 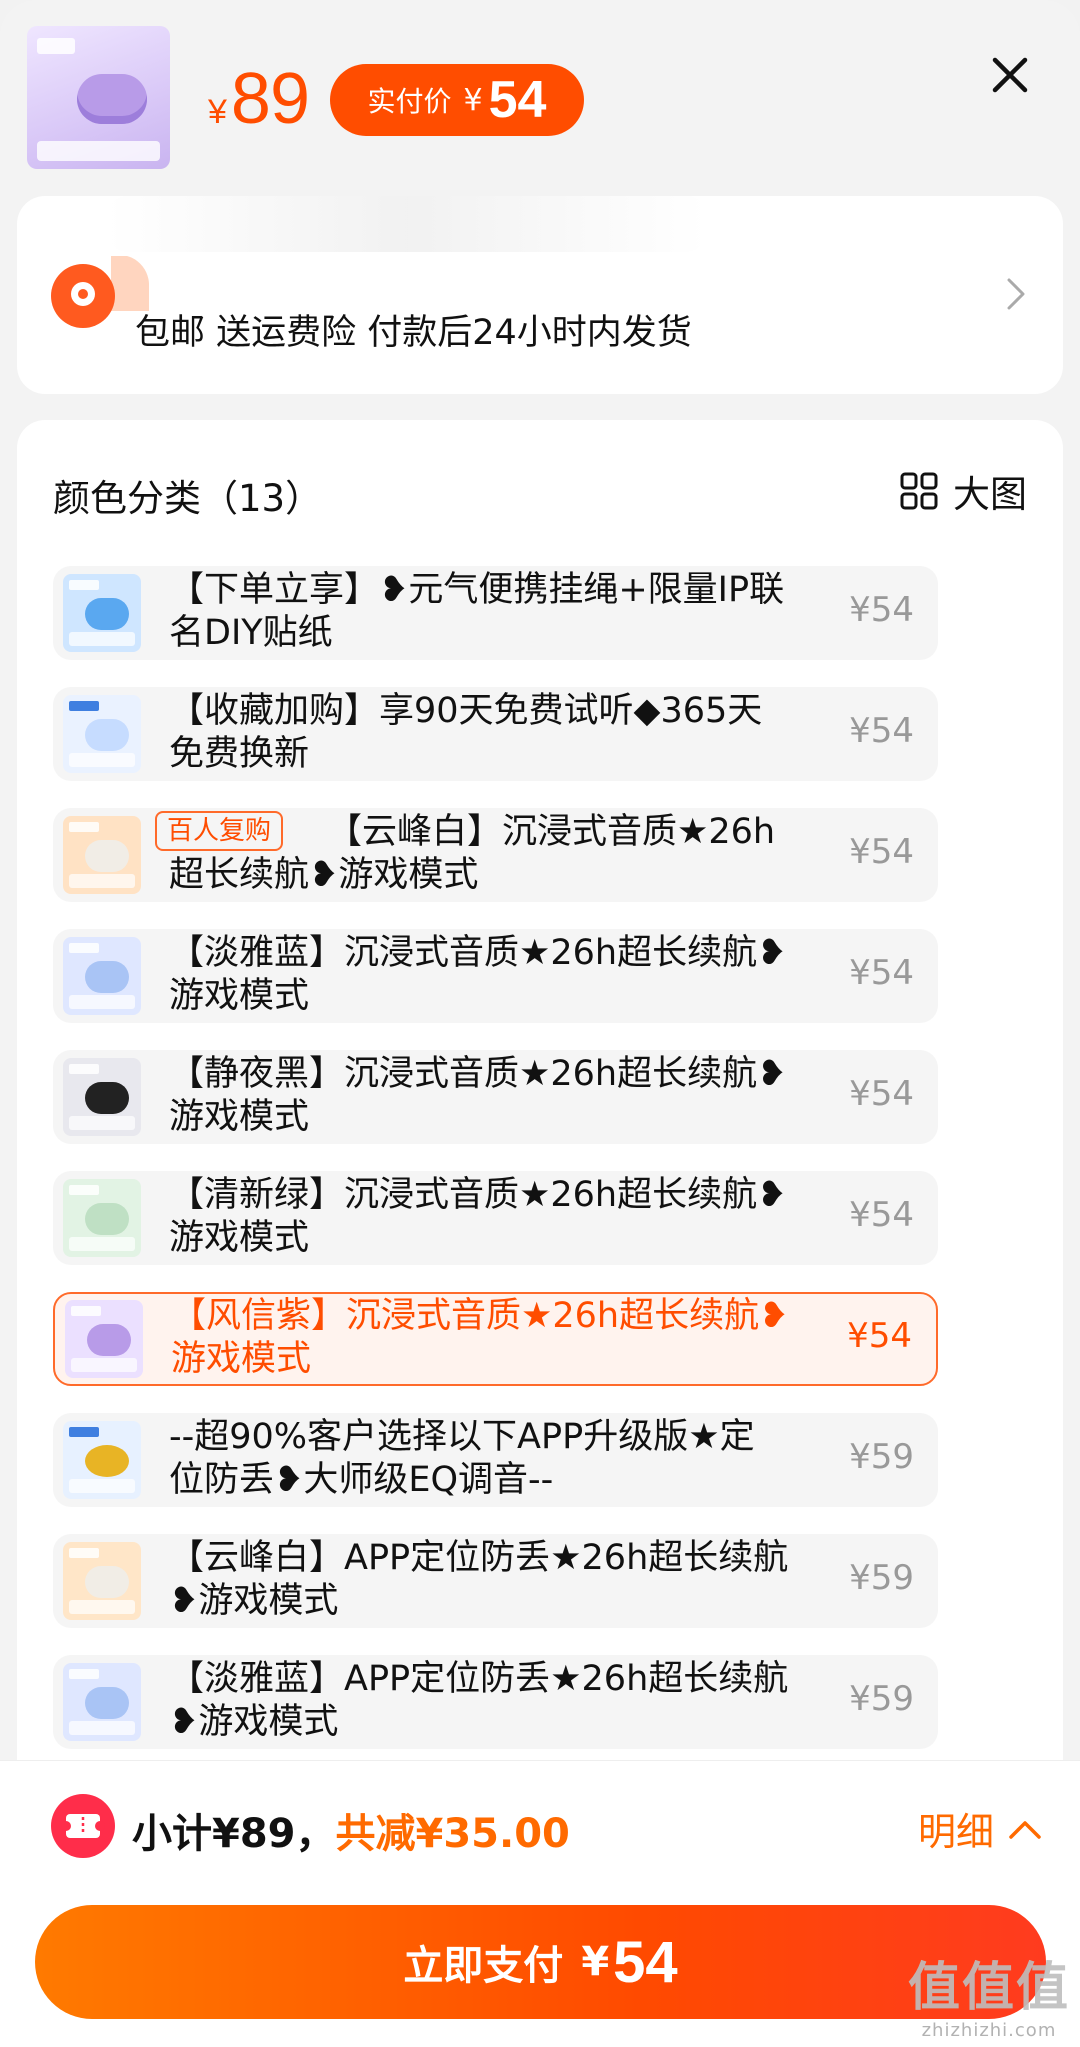 What do you see at coordinates (407, 224) in the screenshot?
I see `address-placeholder` at bounding box center [407, 224].